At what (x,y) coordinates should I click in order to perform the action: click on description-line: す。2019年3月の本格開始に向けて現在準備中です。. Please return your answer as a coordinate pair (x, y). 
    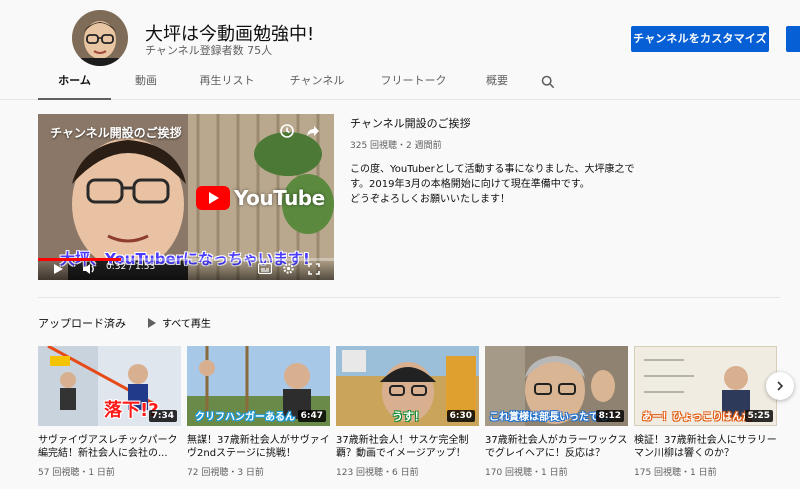
    Looking at the image, I should click on (470, 184).